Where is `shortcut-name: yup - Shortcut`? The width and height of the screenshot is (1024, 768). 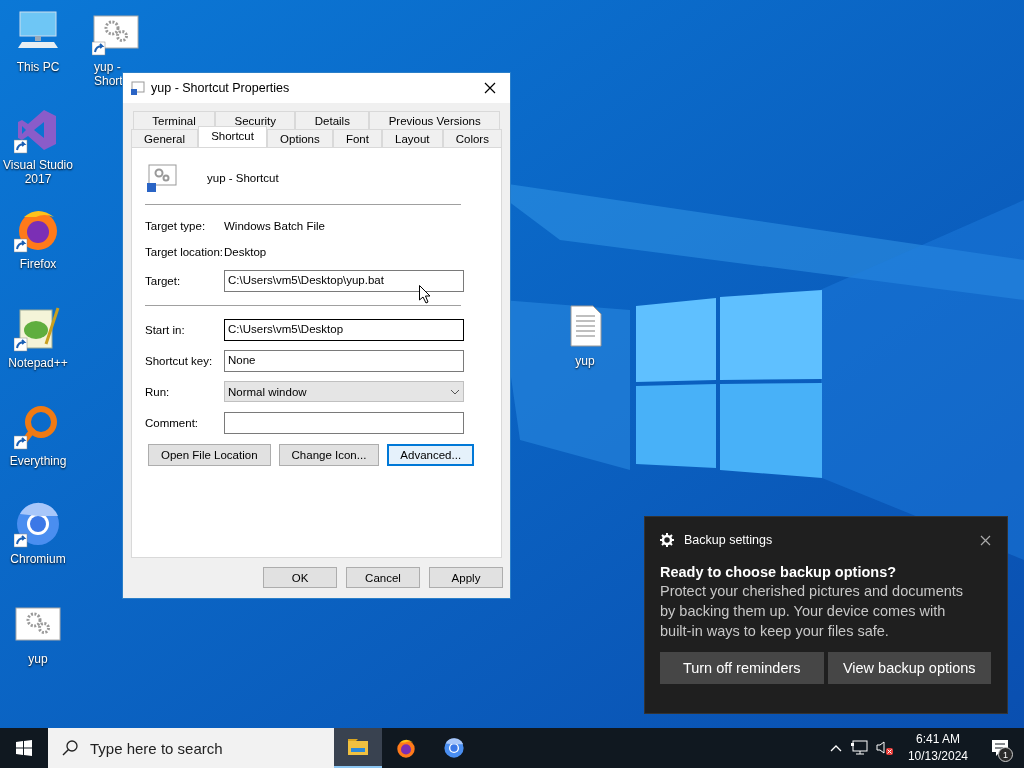
shortcut-name: yup - Shortcut is located at coordinates (243, 178).